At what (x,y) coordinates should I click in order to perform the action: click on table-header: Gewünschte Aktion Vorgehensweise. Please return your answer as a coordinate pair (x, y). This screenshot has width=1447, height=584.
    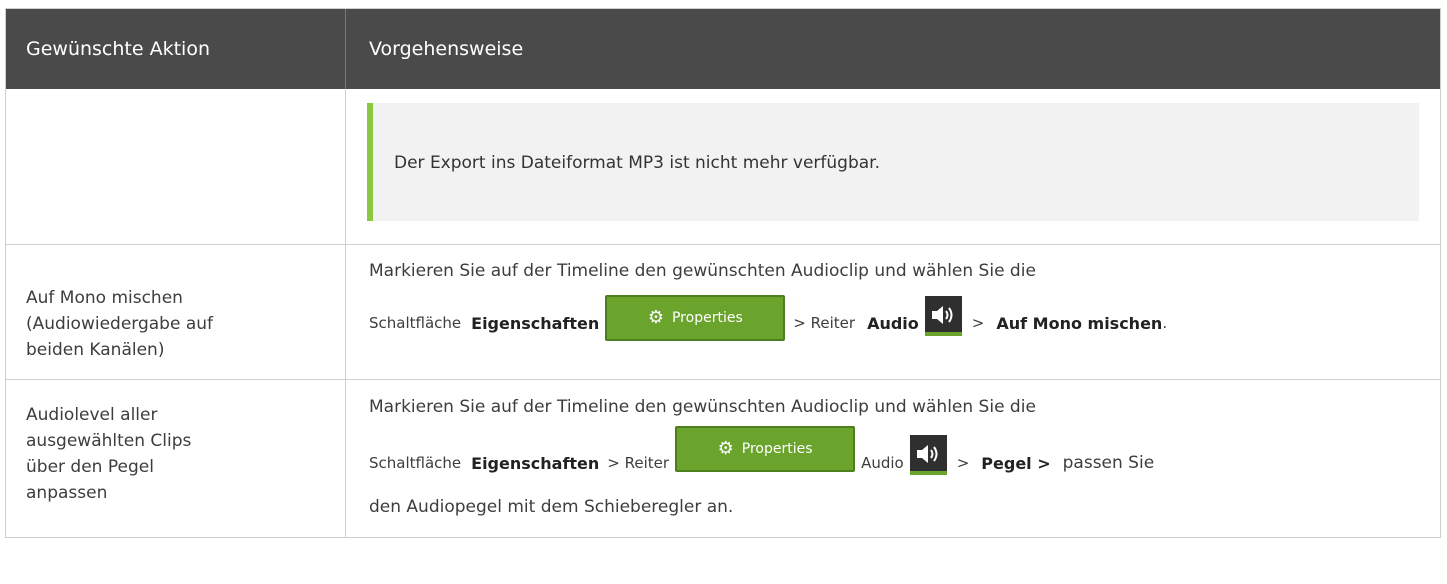
    Looking at the image, I should click on (723, 49).